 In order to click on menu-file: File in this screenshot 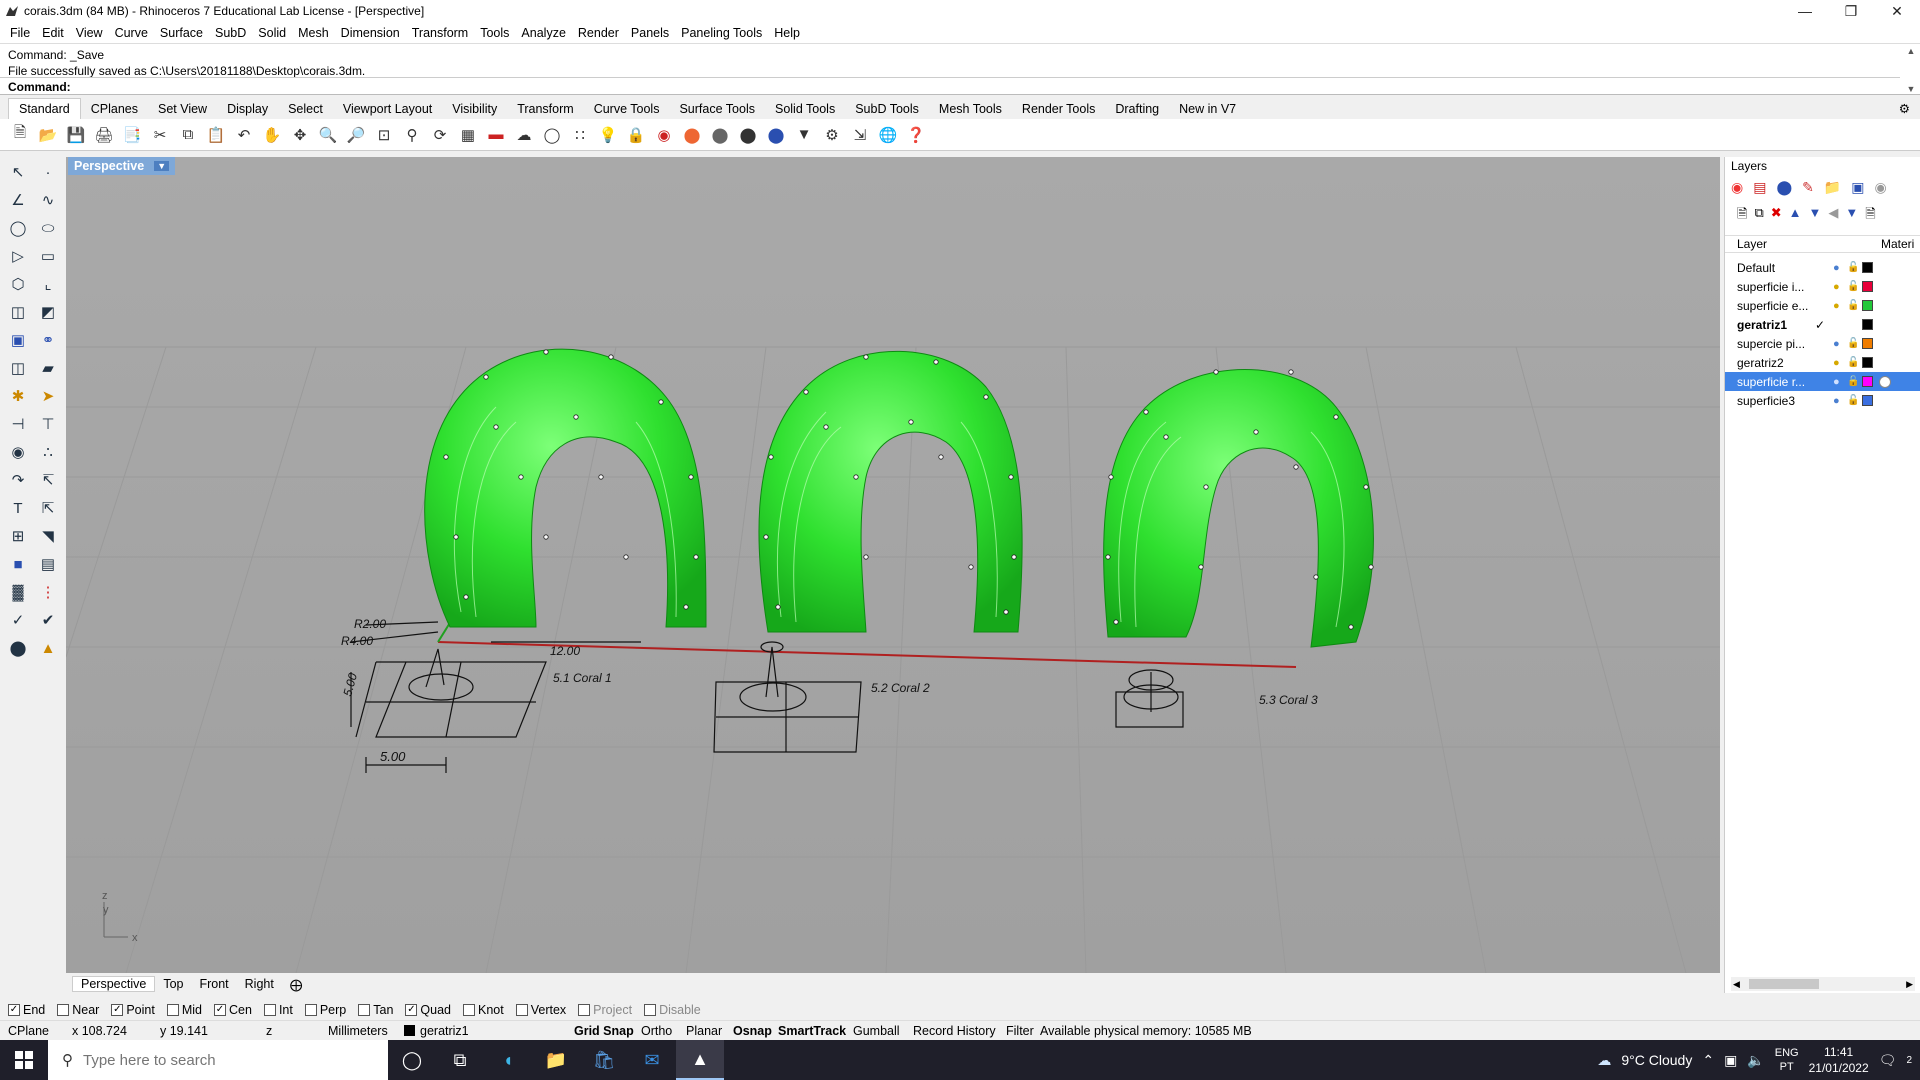, I will do `click(20, 33)`.